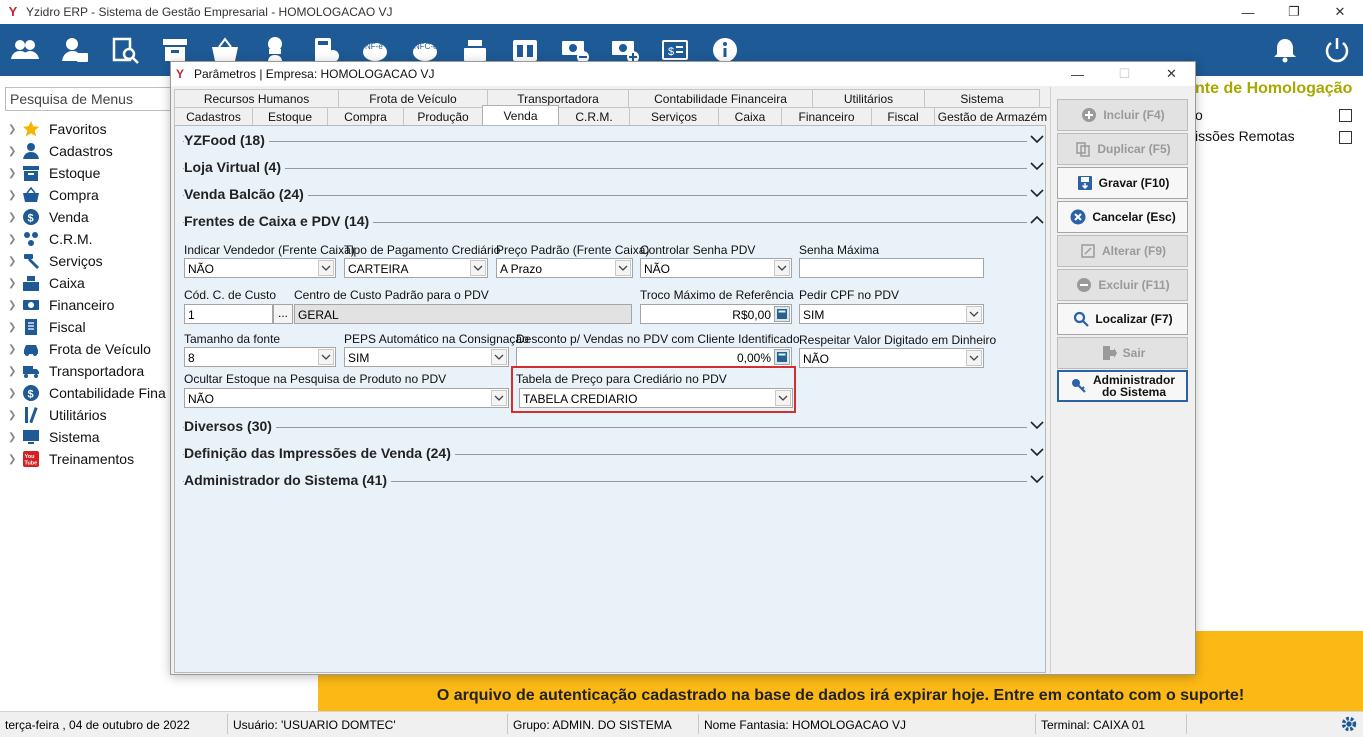  What do you see at coordinates (290, 116) in the screenshot?
I see `tab-estoque: Estoque` at bounding box center [290, 116].